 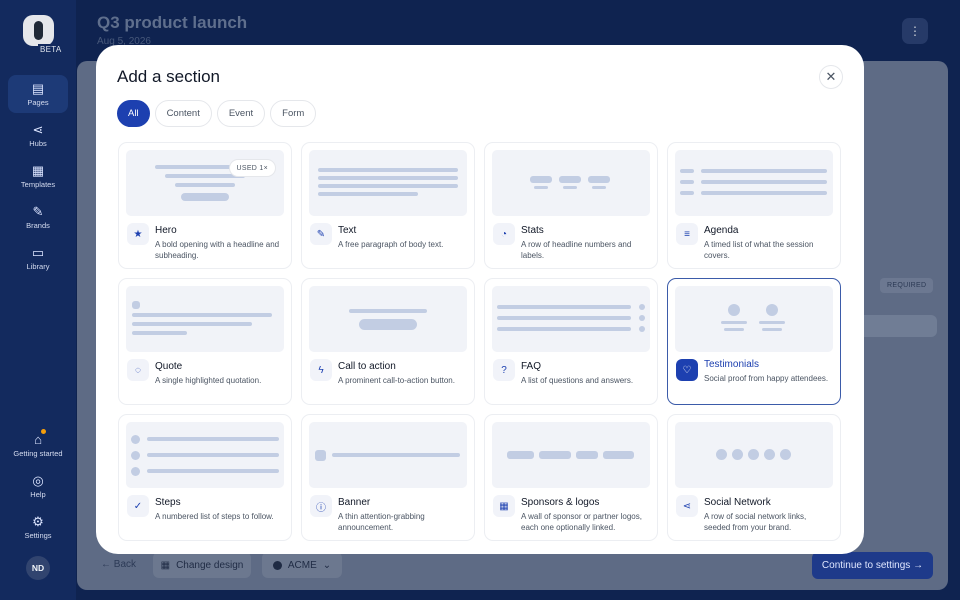 What do you see at coordinates (205, 455) in the screenshot?
I see `steps-preview` at bounding box center [205, 455].